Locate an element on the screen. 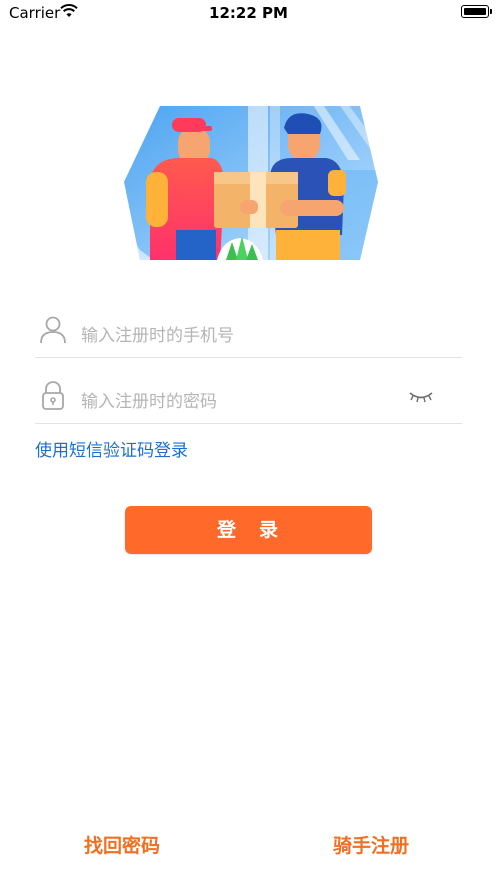  delivery-illustration is located at coordinates (251, 183).